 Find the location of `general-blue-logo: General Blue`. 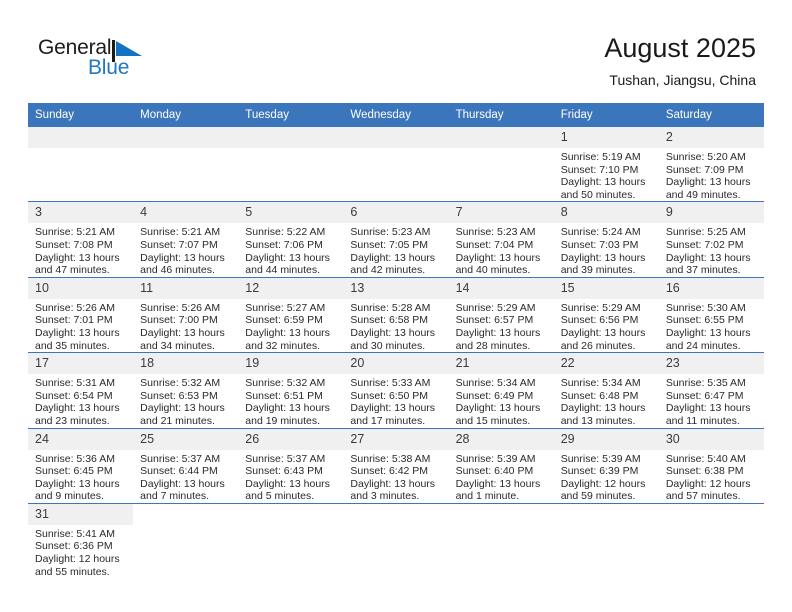

general-blue-logo: General Blue is located at coordinates (138, 63).